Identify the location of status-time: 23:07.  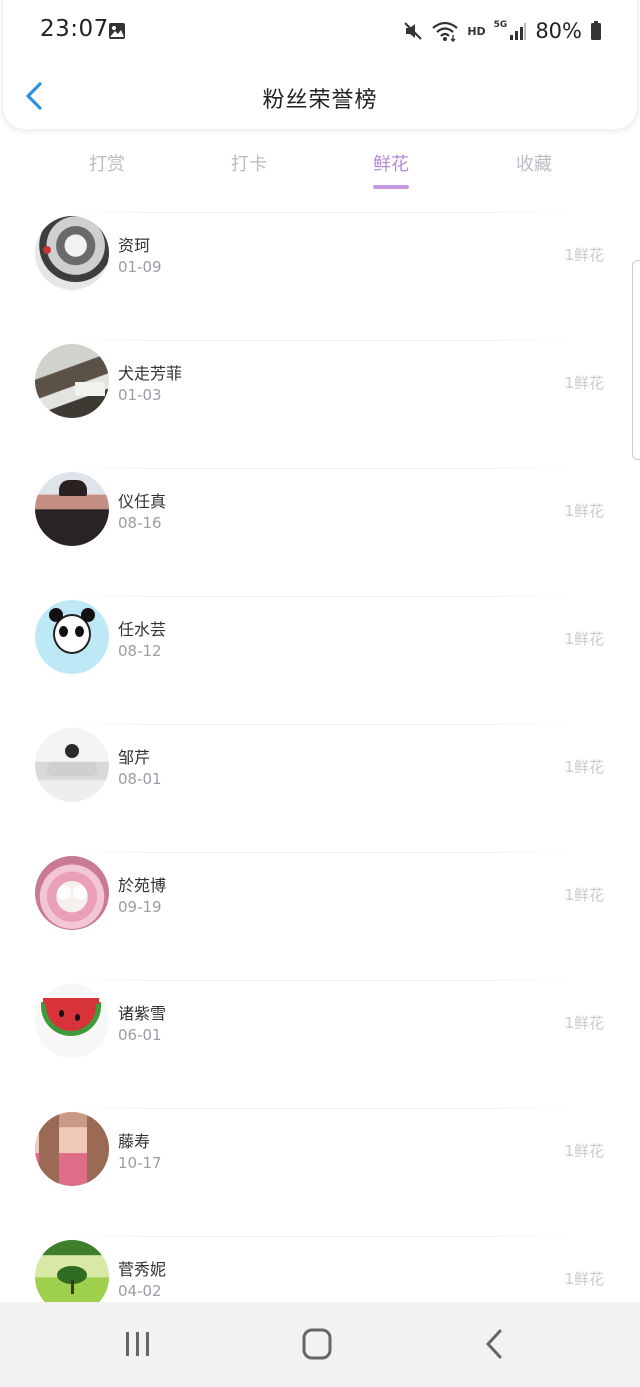
(74, 29).